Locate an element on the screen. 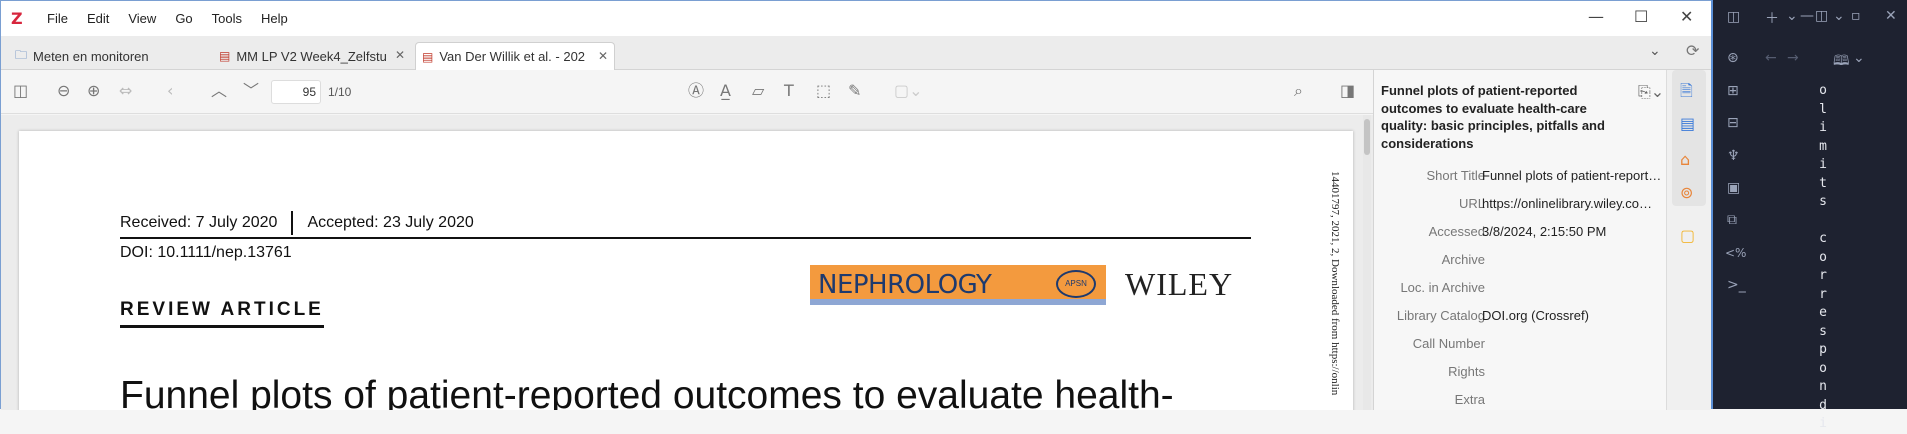 Image resolution: width=1907 pixels, height=434 pixels. table-icon: ⊟ is located at coordinates (1733, 123).